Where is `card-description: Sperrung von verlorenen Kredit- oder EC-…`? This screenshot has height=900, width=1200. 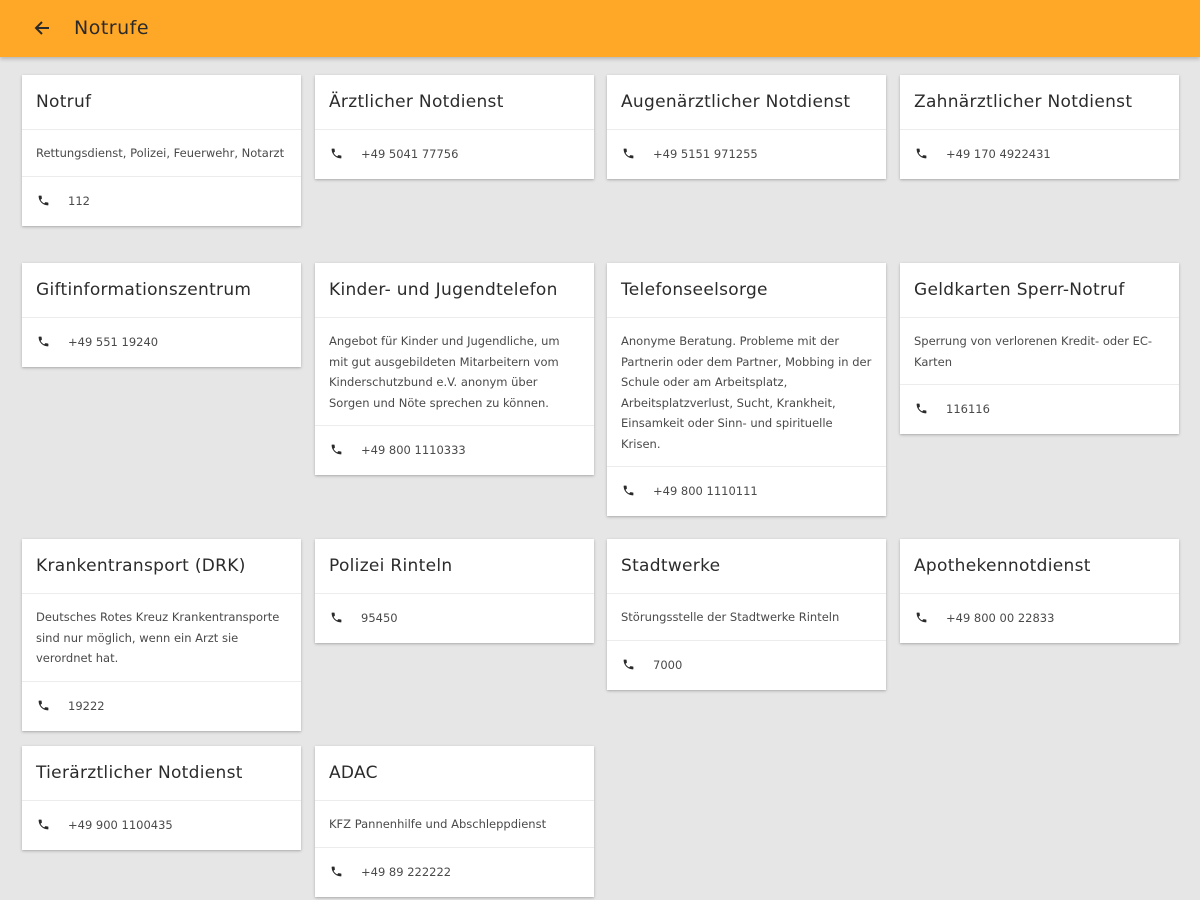
card-description: Sperrung von verlorenen Kredit- oder EC-… is located at coordinates (1039, 351).